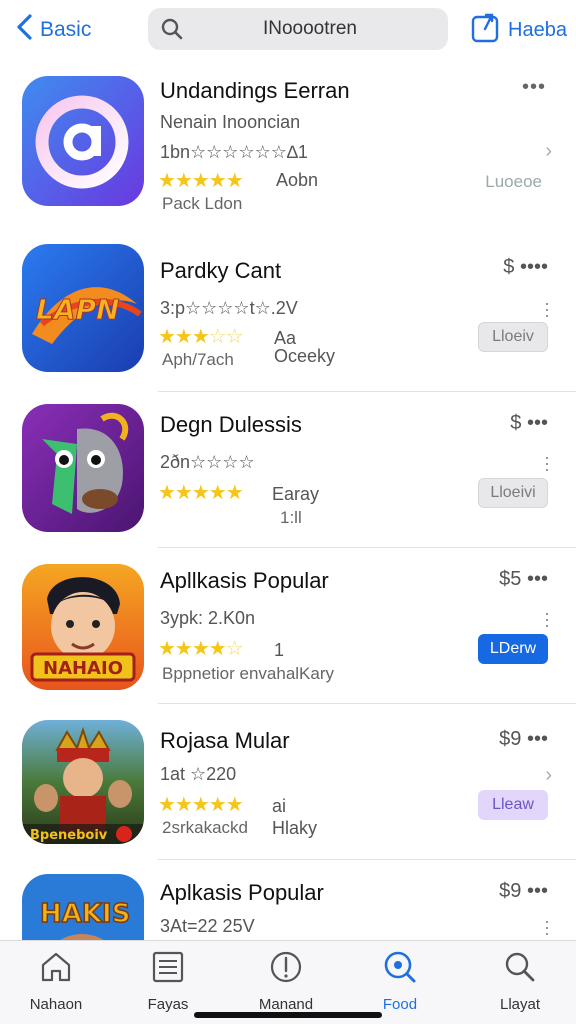  What do you see at coordinates (192, 649) in the screenshot?
I see `filled-stars: ★★★★` at bounding box center [192, 649].